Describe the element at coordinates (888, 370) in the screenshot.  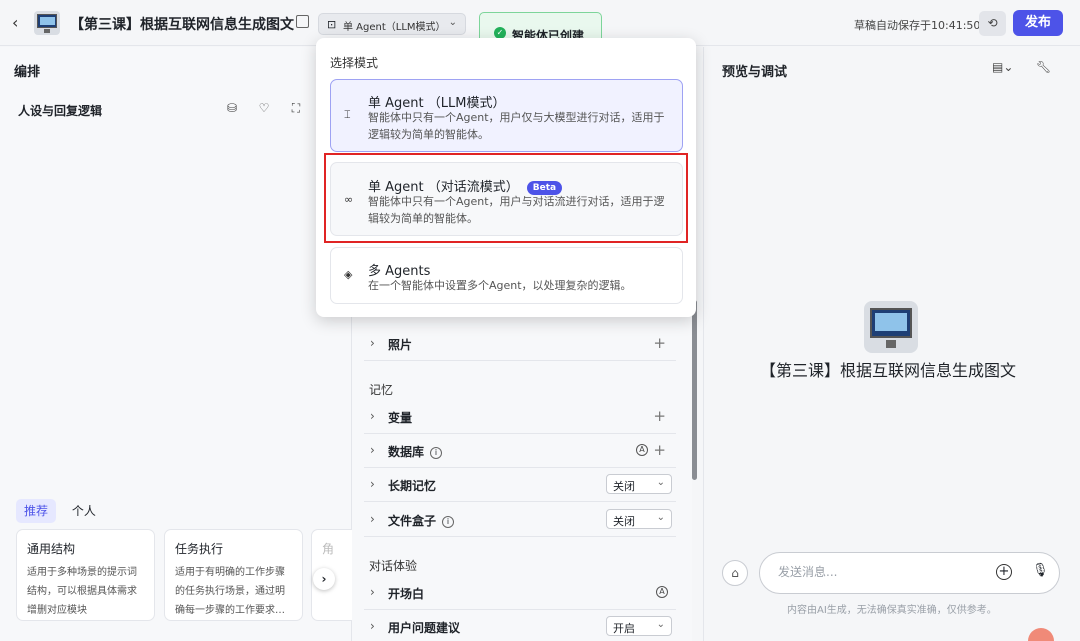
I see `bot-name: 【第三课】根据互联网信息生成图文` at that location.